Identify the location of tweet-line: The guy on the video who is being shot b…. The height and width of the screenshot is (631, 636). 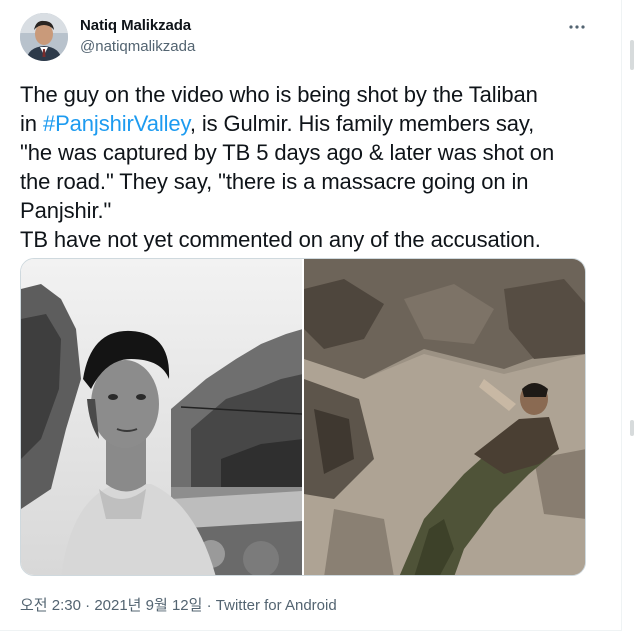
(279, 94).